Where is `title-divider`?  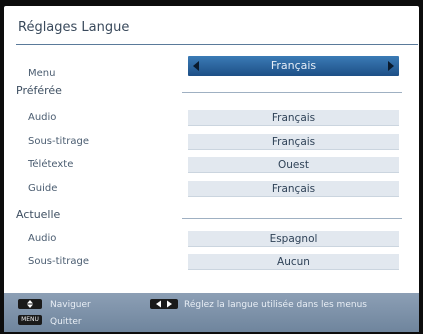 title-divider is located at coordinates (217, 44).